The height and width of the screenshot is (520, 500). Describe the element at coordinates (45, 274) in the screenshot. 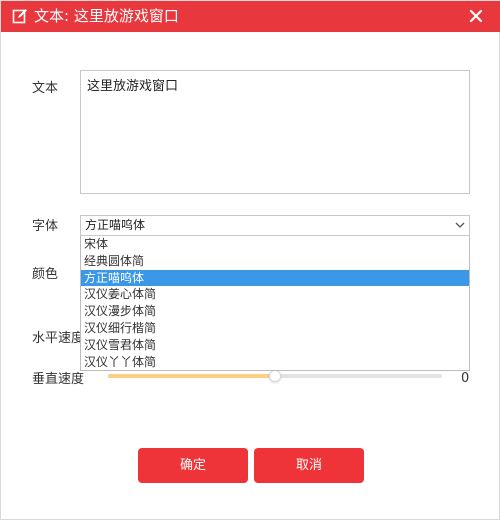

I see `color-label: 颜色` at that location.